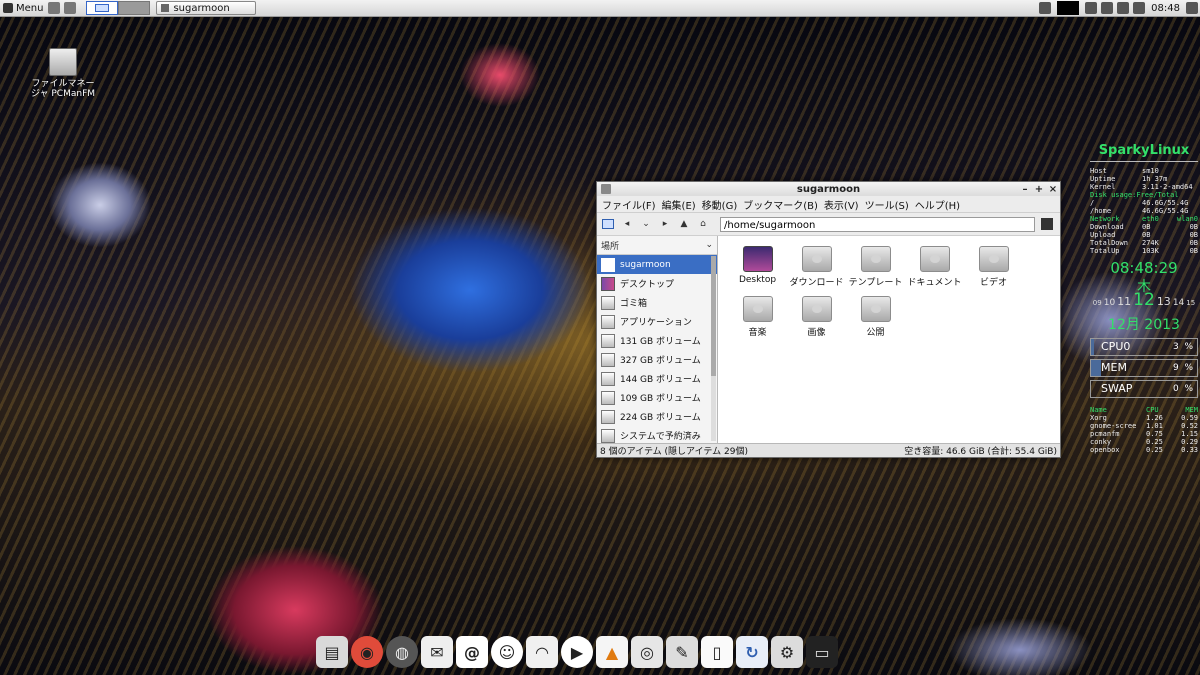 The height and width of the screenshot is (675, 1200). I want to click on monitor-icon: ▭, so click(822, 652).